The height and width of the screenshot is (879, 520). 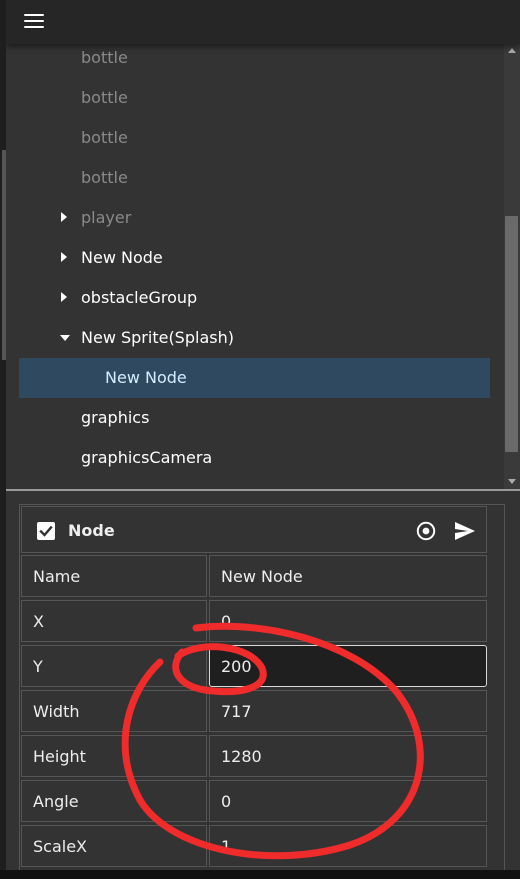 I want to click on checkmark-icon, so click(x=46, y=531).